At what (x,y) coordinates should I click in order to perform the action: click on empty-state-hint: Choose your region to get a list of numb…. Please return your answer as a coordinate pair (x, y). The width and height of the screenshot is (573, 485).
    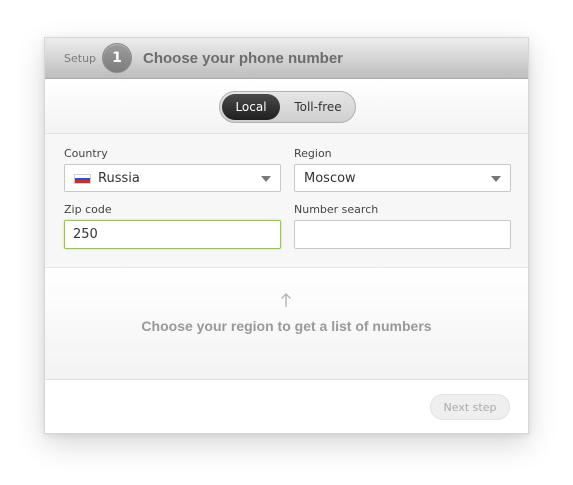
    Looking at the image, I should click on (286, 326).